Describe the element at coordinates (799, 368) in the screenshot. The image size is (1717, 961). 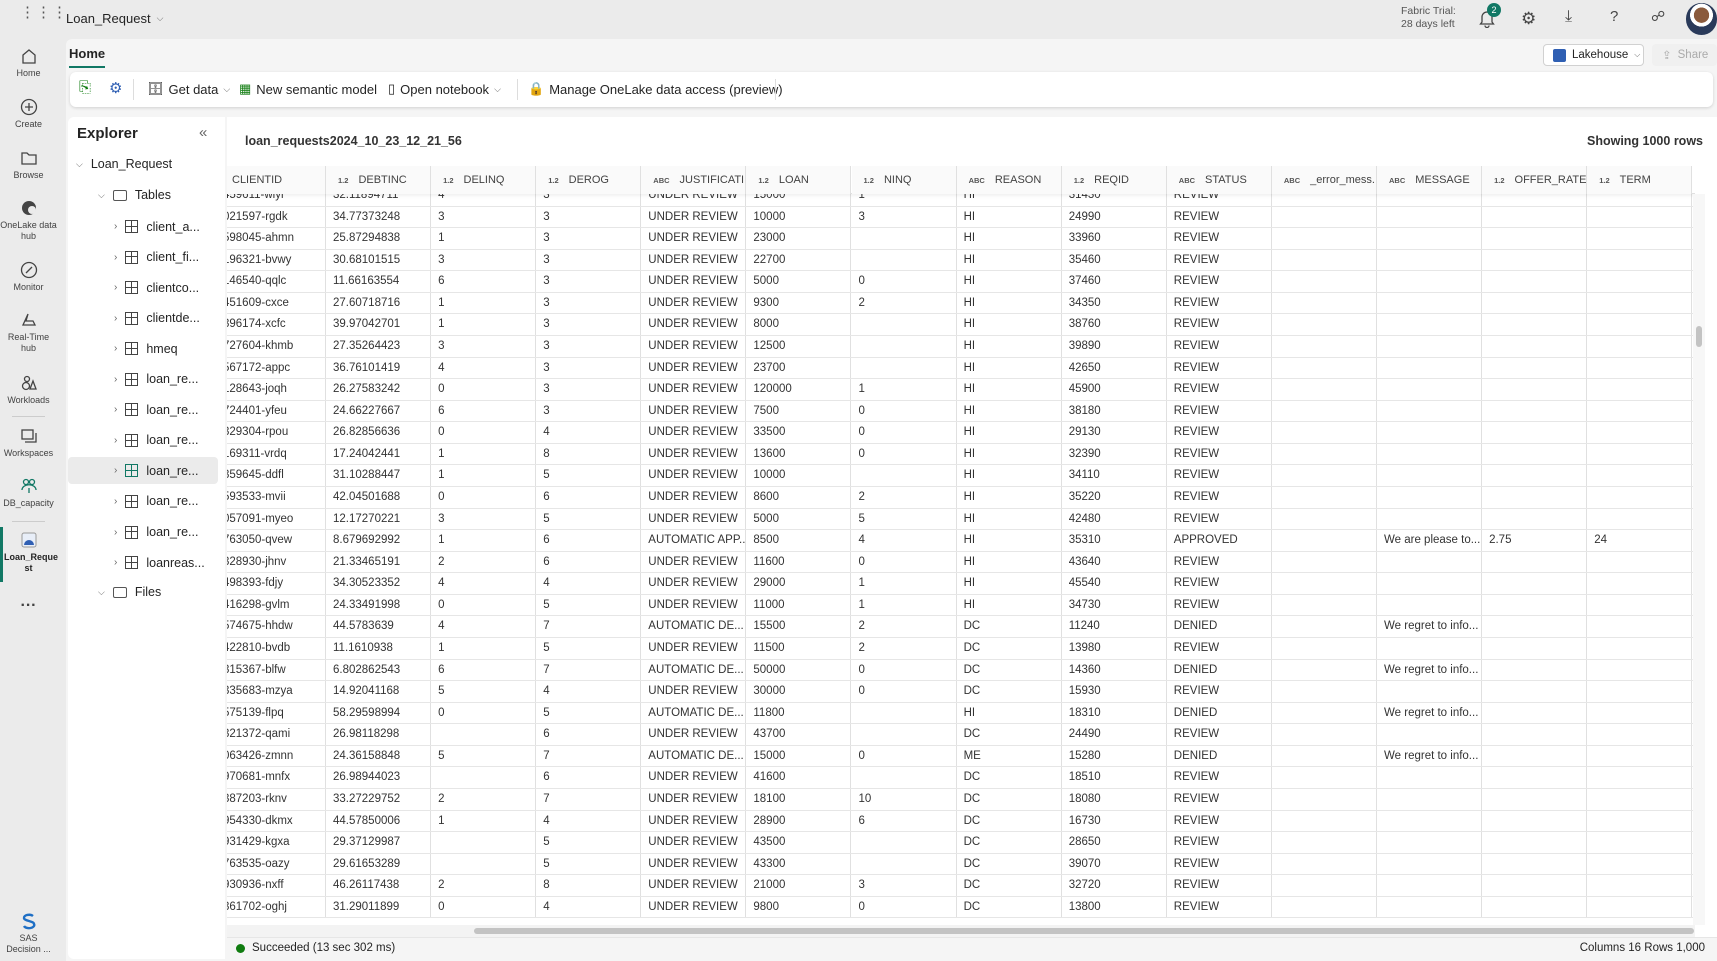
I see `table-cell: 23700` at that location.